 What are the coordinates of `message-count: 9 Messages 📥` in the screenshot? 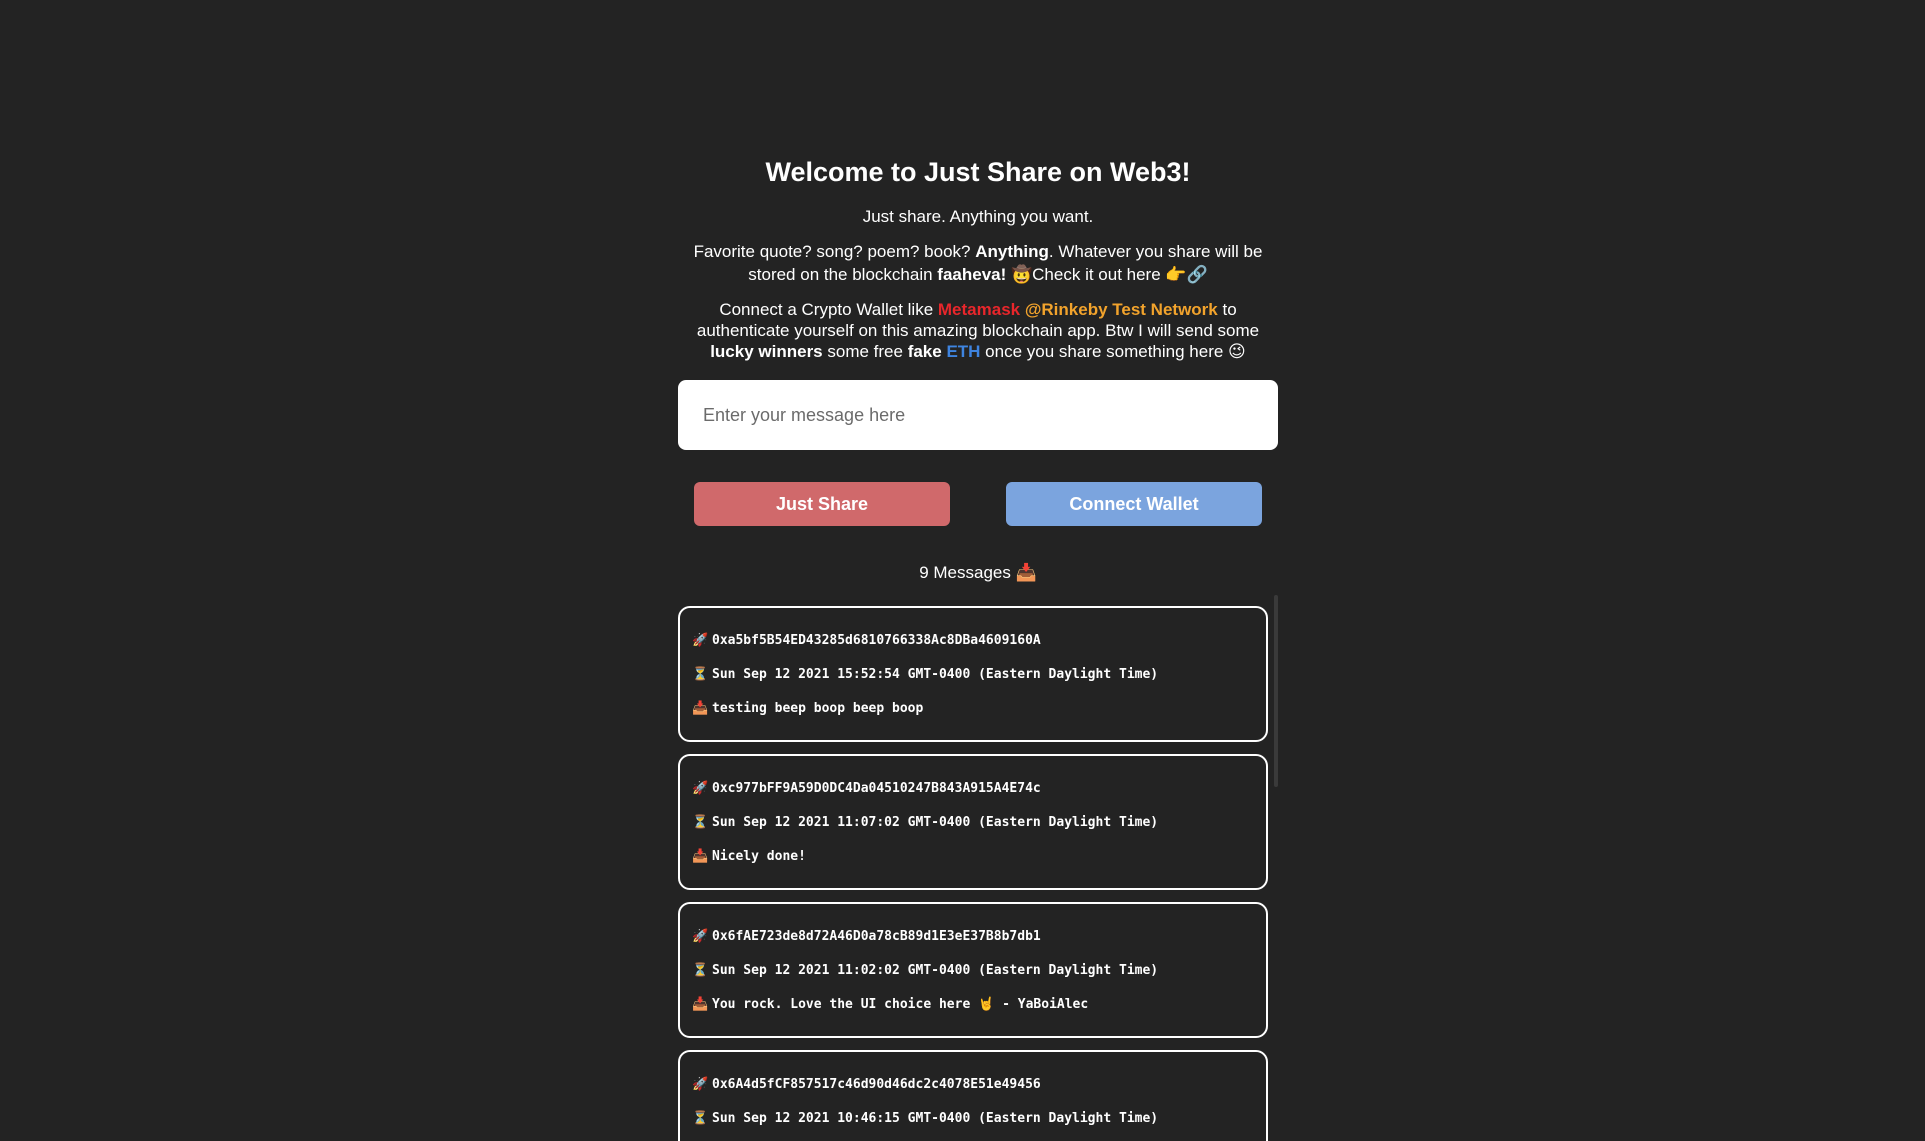 It's located at (978, 572).